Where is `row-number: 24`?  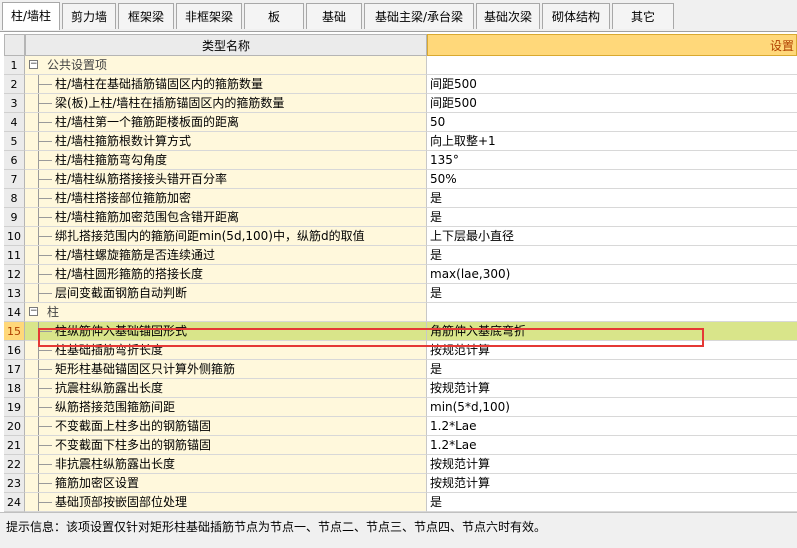
row-number: 24 is located at coordinates (14, 502).